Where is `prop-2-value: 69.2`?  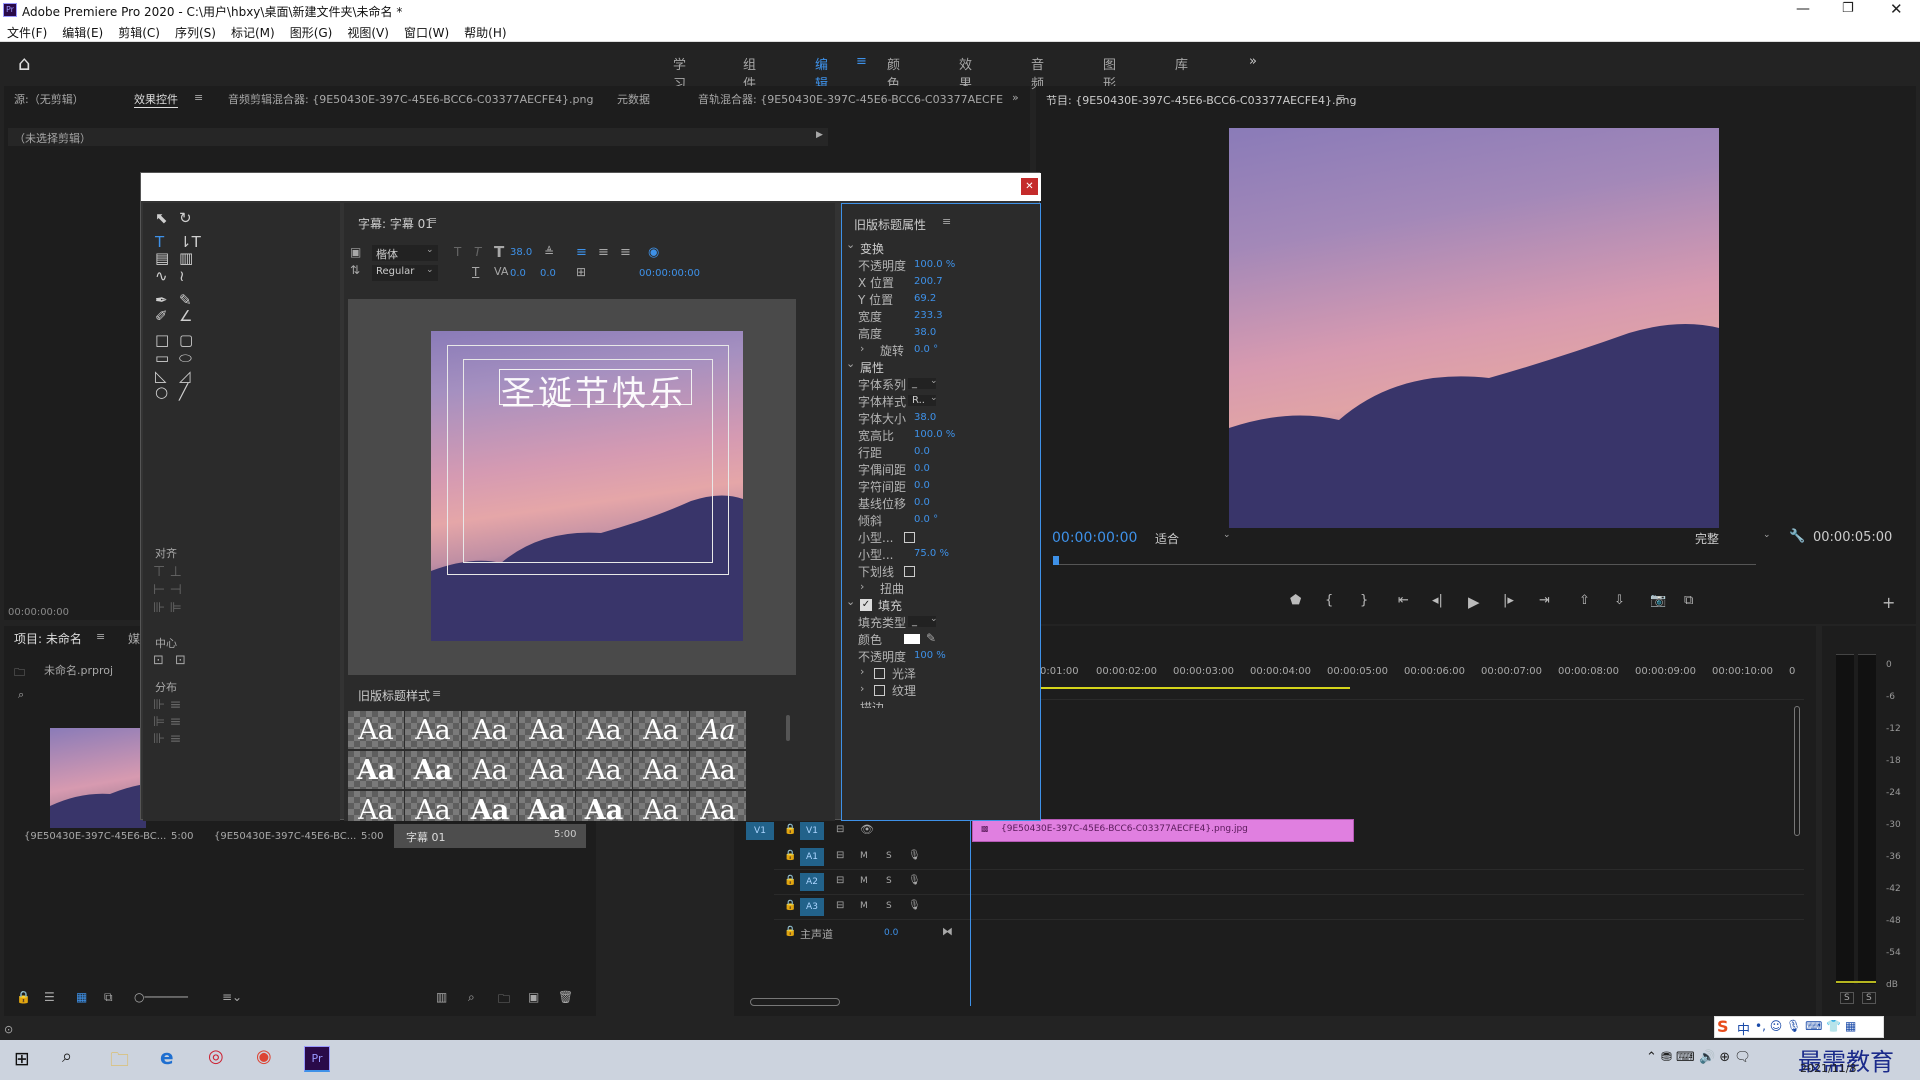
prop-2-value: 69.2 is located at coordinates (925, 298).